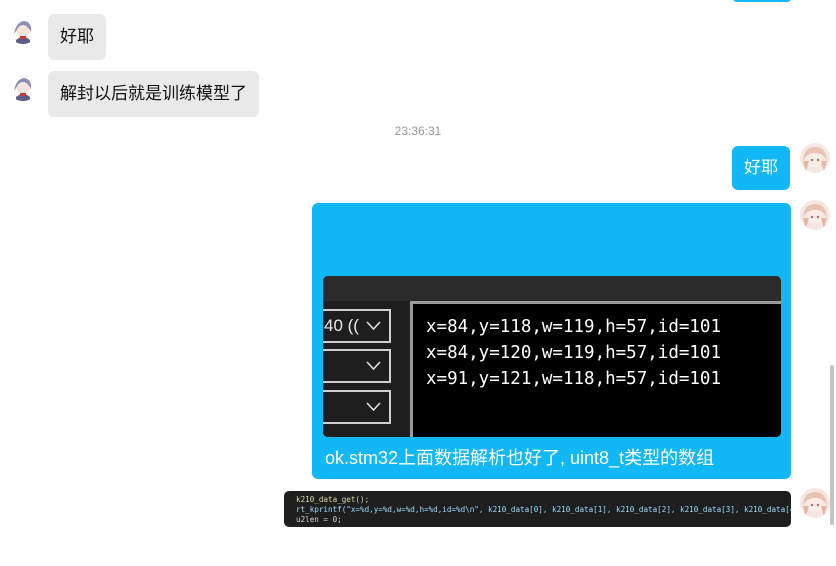 Image resolution: width=836 pixels, height=566 pixels. I want to click on terminal-line: x=84,y=118,w=119,h=57,id=101, so click(574, 327).